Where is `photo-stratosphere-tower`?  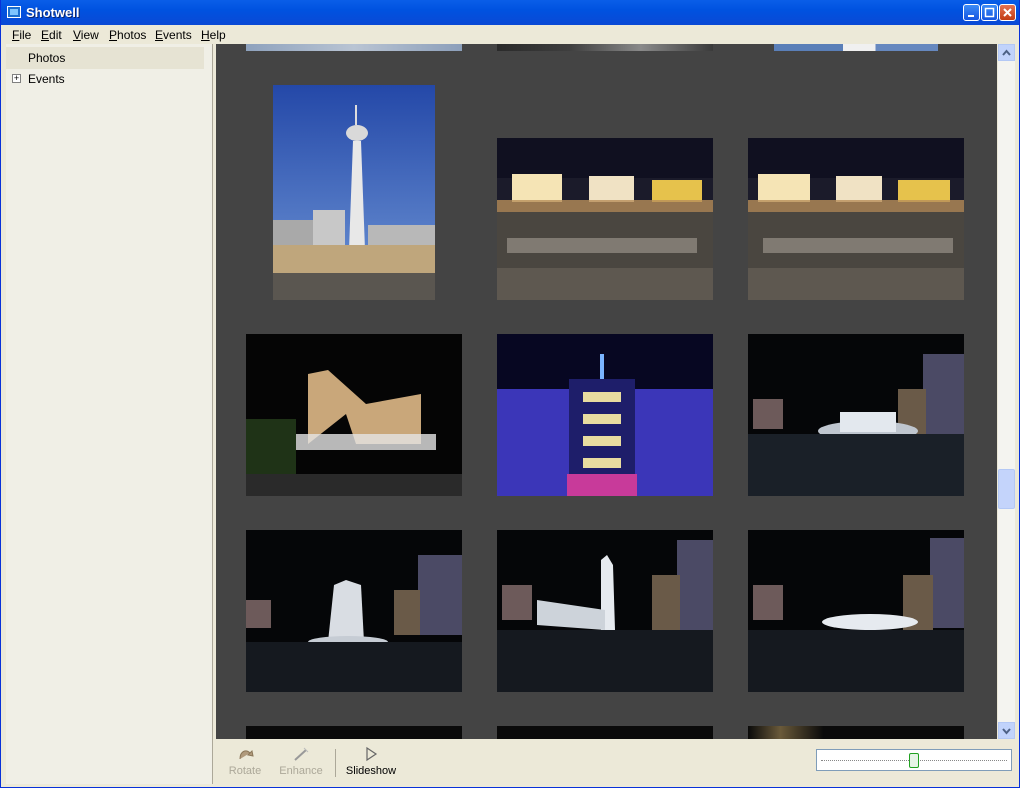 photo-stratosphere-tower is located at coordinates (354, 192).